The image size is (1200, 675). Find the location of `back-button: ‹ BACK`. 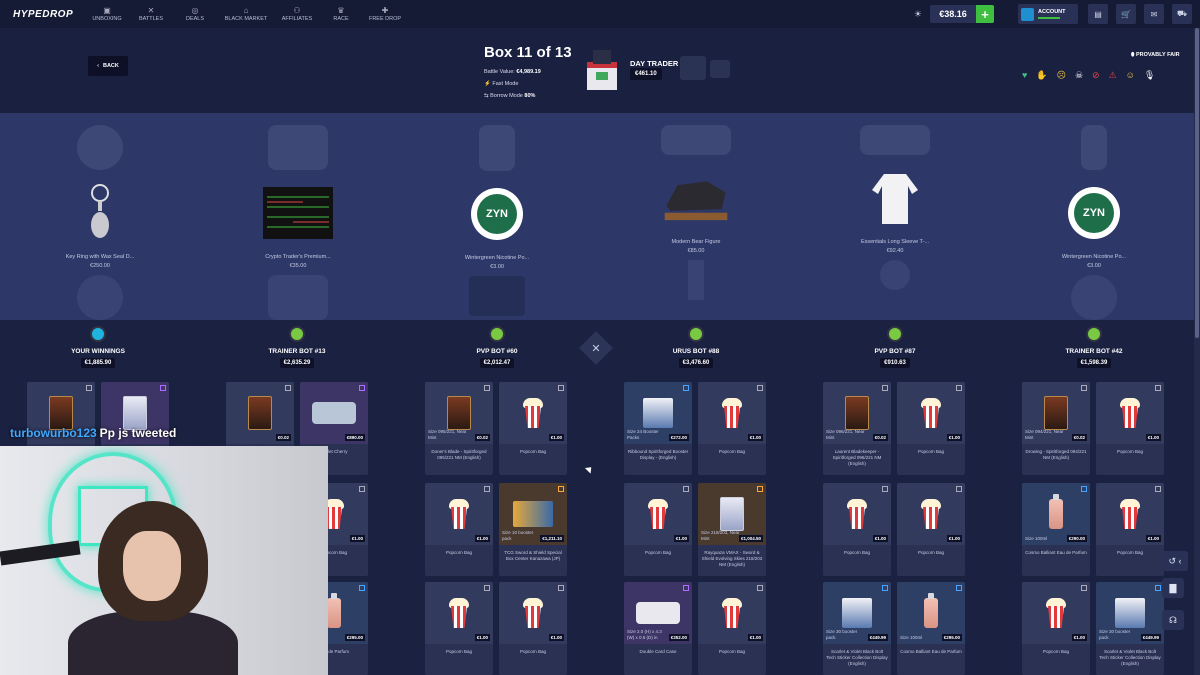

back-button: ‹ BACK is located at coordinates (108, 66).